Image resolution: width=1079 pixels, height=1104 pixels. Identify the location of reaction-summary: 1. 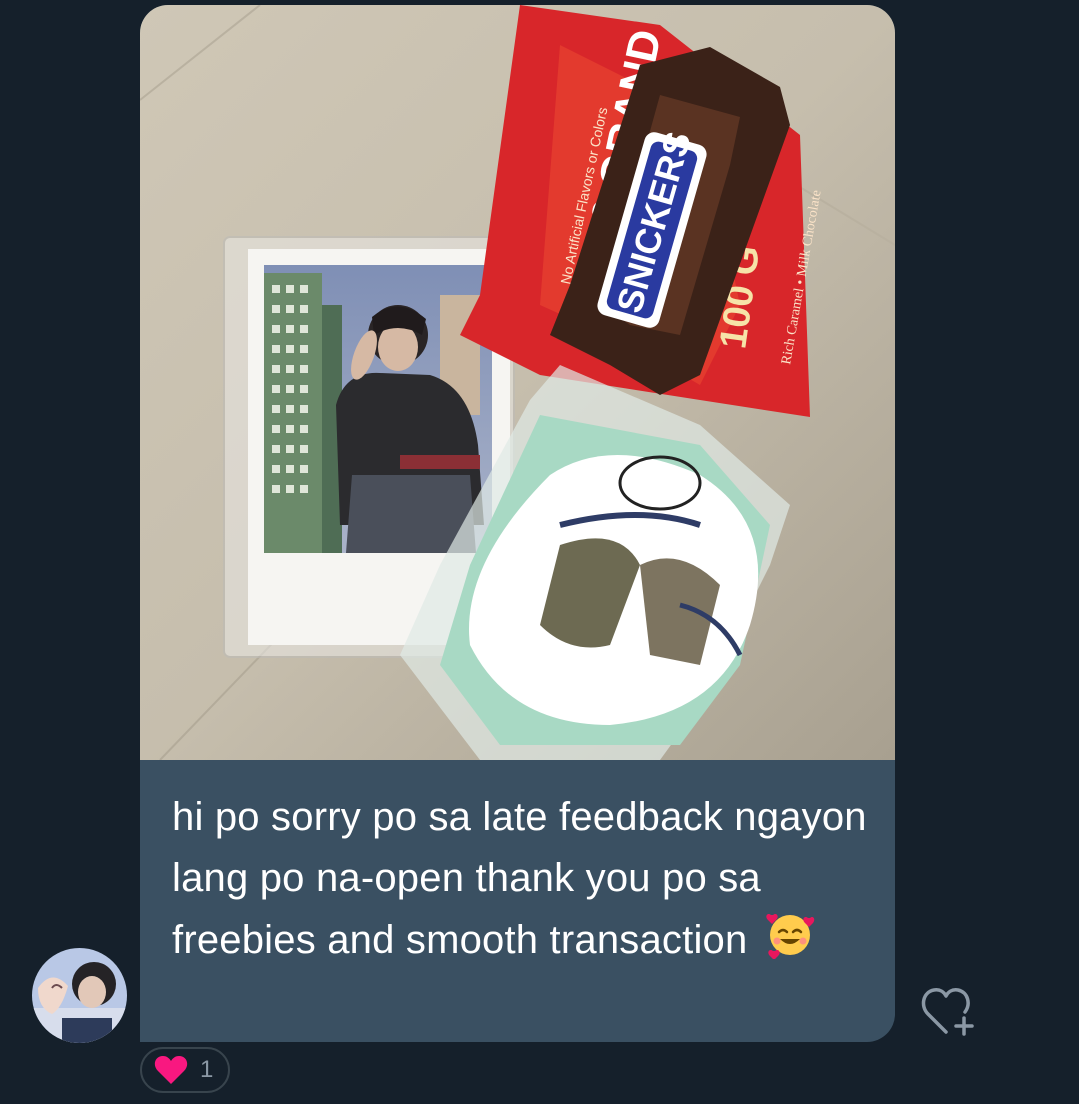
(185, 1070).